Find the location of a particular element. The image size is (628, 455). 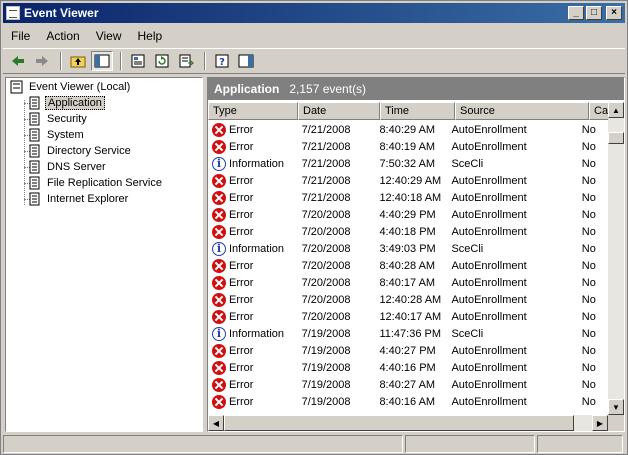

column-header-type: Type is located at coordinates (253, 111).